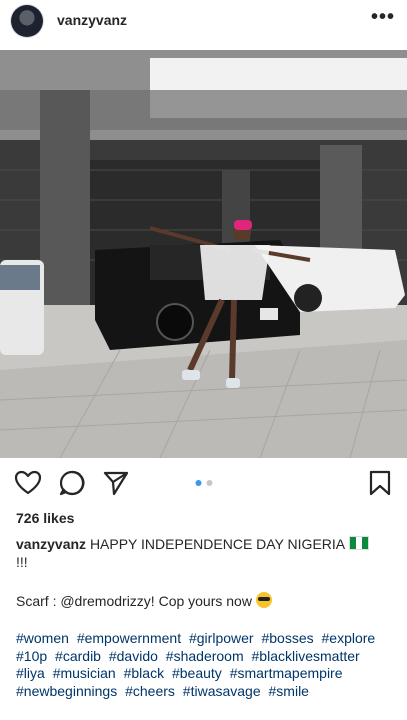  I want to click on carousel-indicator, so click(203, 483).